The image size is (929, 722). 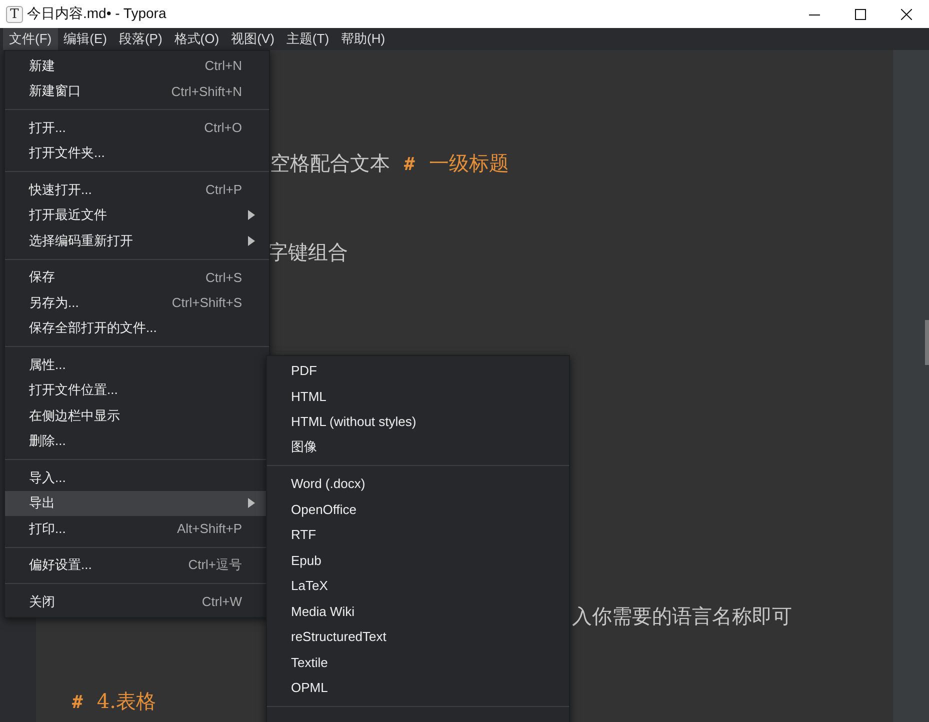 What do you see at coordinates (418, 662) in the screenshot?
I see `menu-item: Textile` at bounding box center [418, 662].